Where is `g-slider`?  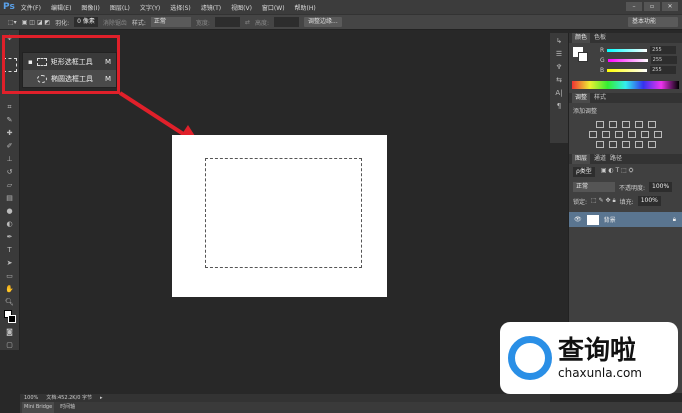
g-slider is located at coordinates (627, 60).